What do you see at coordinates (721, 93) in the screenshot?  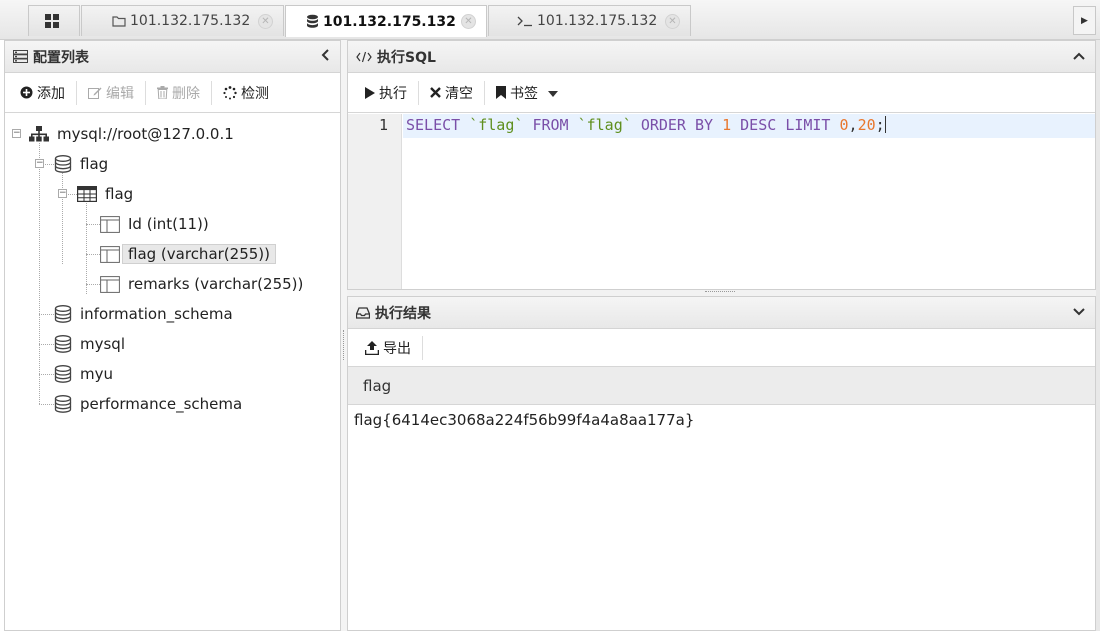 I see `sql-toolbar: 执行 清空 书签` at bounding box center [721, 93].